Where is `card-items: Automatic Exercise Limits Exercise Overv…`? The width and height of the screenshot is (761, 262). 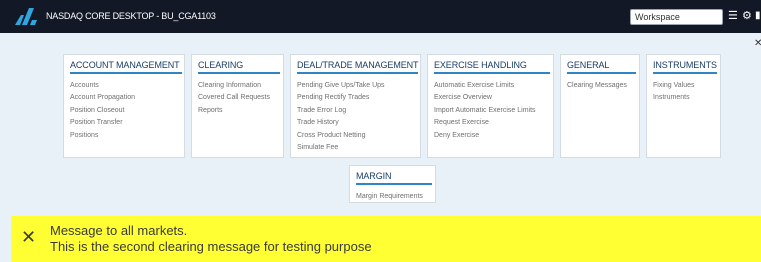 card-items: Automatic Exercise Limits Exercise Overv… is located at coordinates (485, 111).